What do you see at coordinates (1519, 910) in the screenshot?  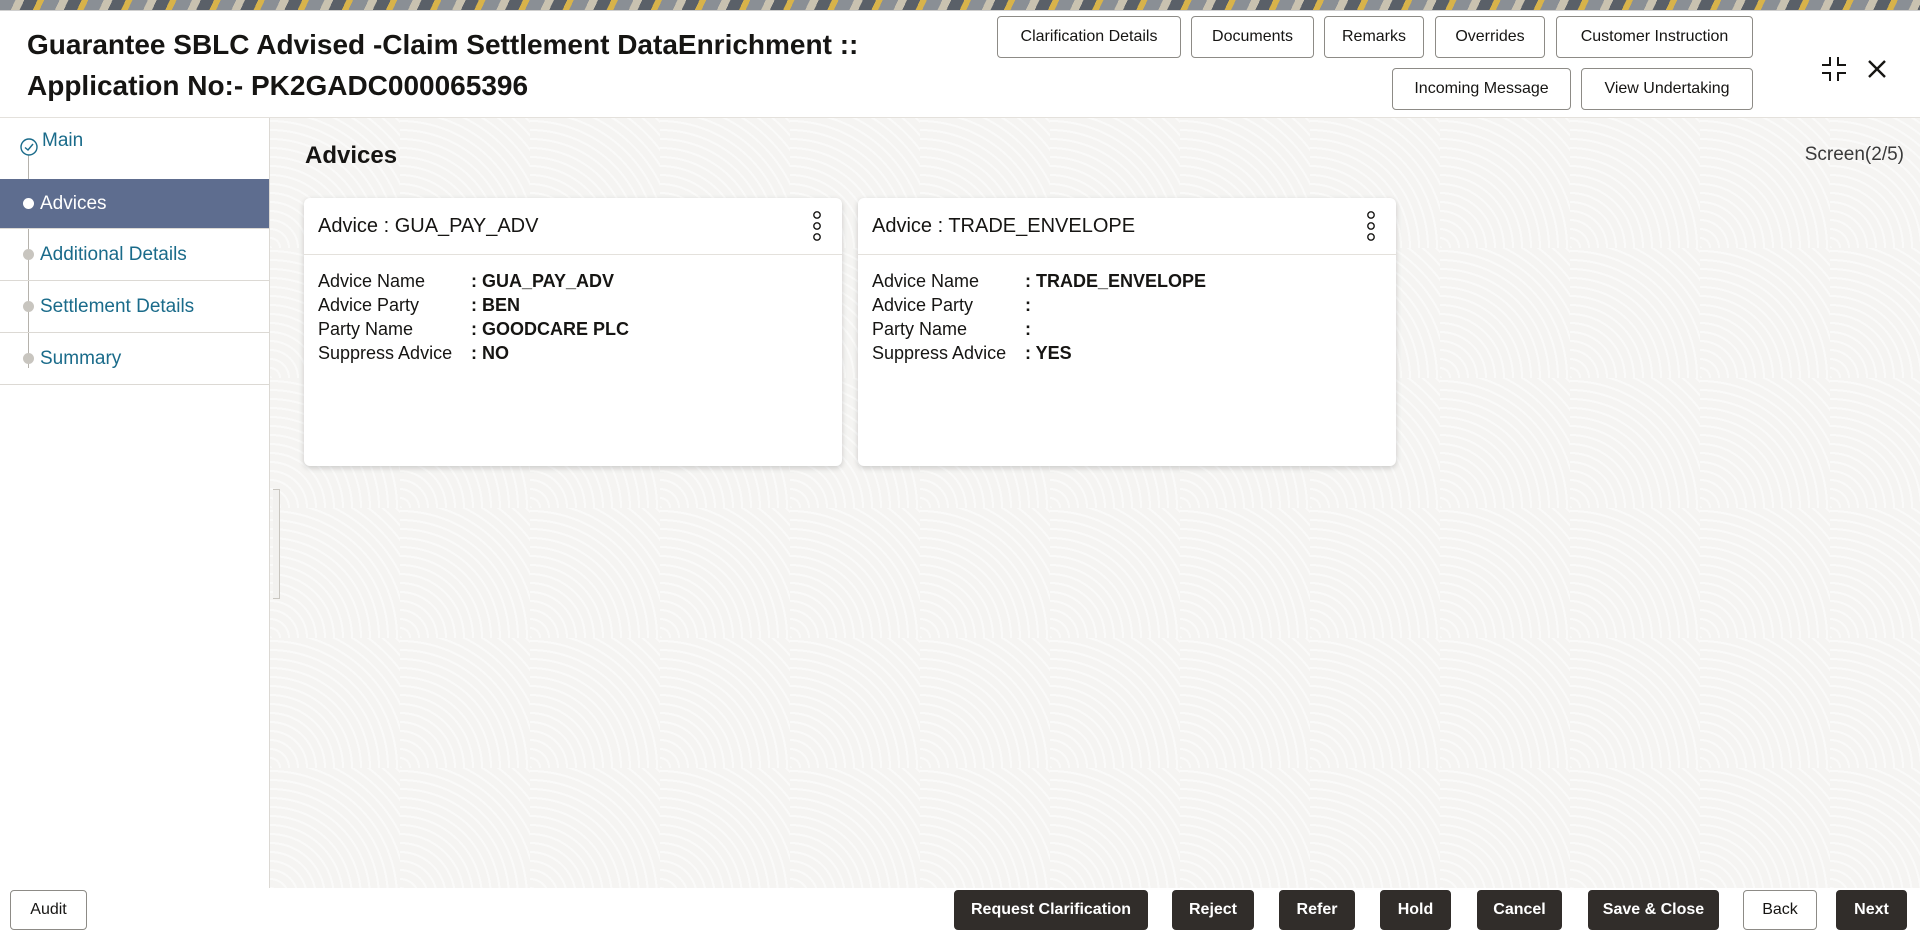 I see `cancel-button: Cancel` at bounding box center [1519, 910].